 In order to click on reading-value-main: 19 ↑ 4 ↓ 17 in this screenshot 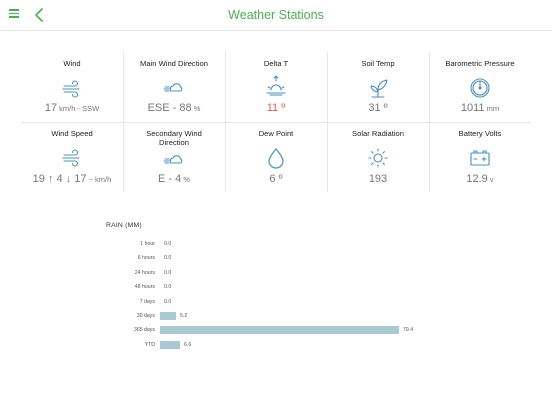, I will do `click(59, 179)`.